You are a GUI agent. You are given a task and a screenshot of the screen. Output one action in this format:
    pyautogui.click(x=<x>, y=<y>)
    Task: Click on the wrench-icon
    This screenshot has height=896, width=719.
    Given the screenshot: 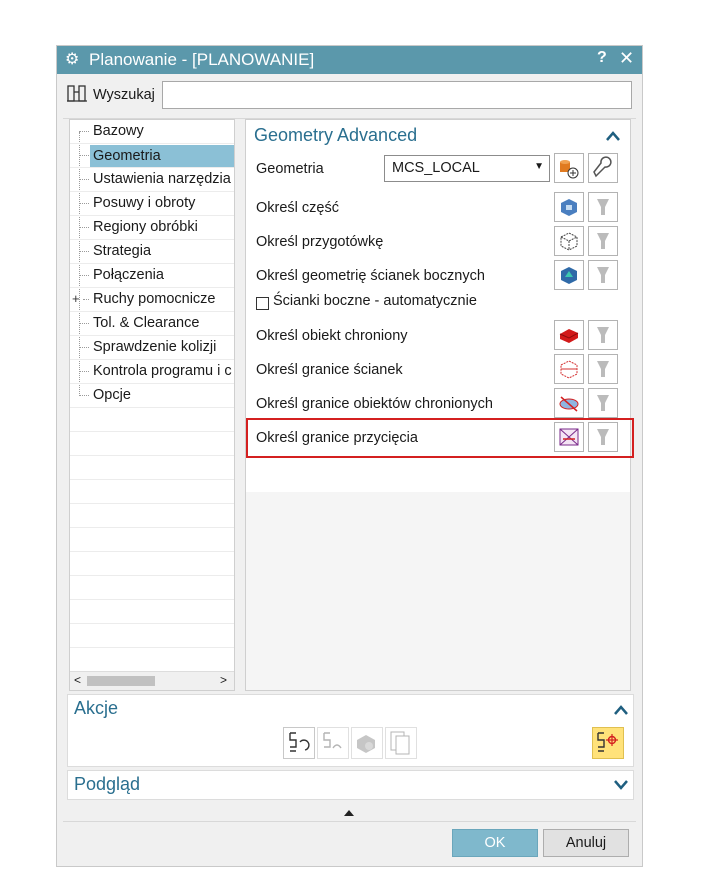 What is the action you would take?
    pyautogui.click(x=602, y=167)
    